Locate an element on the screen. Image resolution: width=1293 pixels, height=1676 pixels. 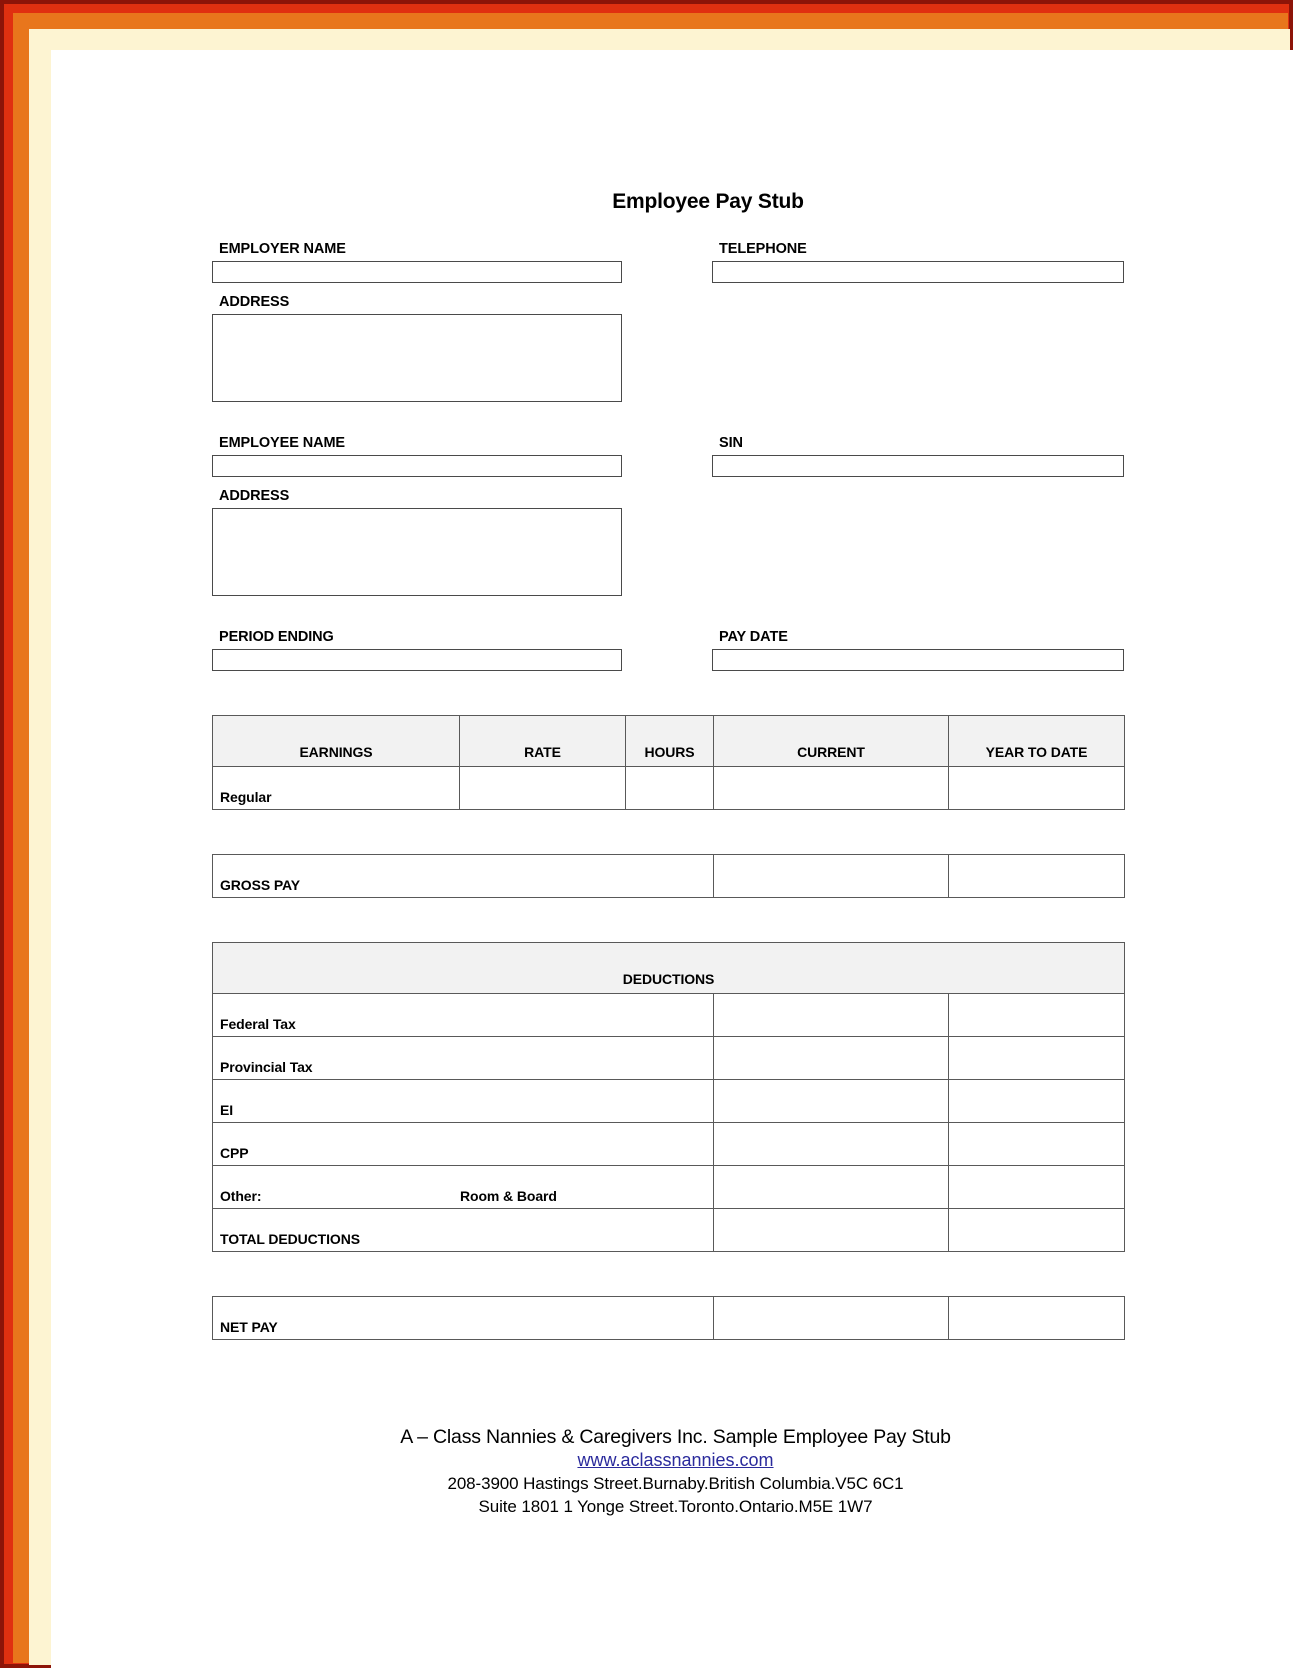
earnings-header-hours: HOURS is located at coordinates (669, 740).